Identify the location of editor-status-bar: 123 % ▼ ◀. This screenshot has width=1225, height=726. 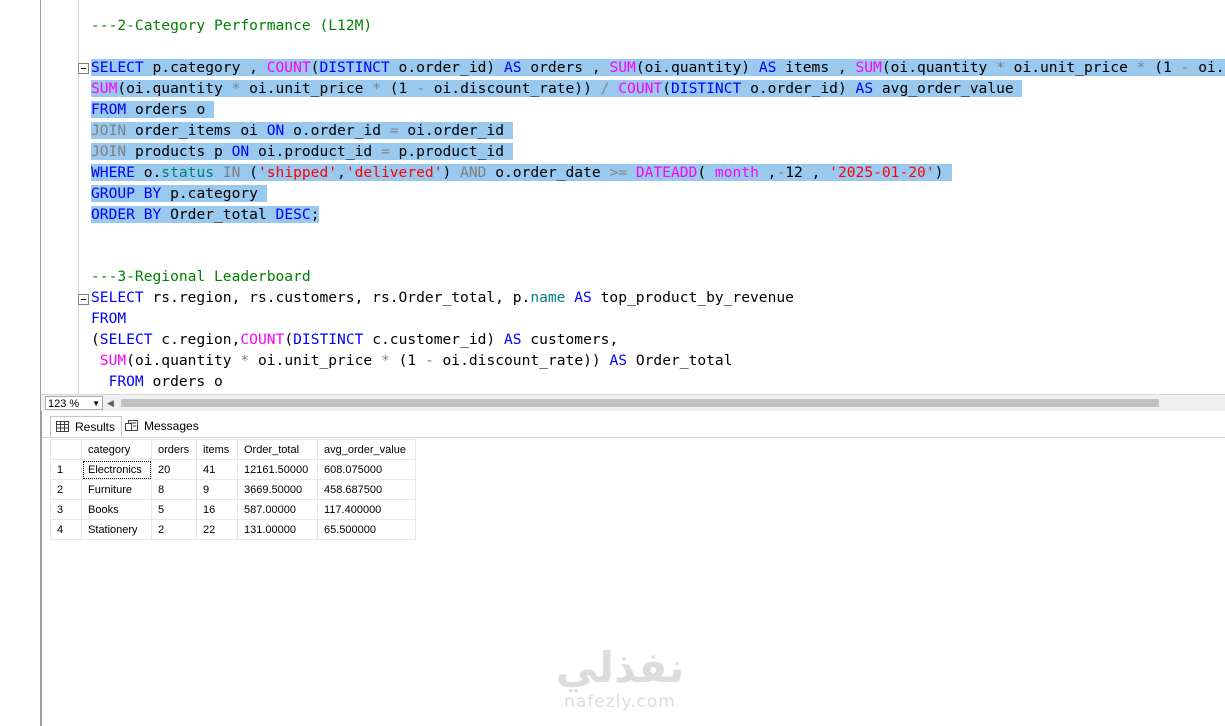
(633, 403).